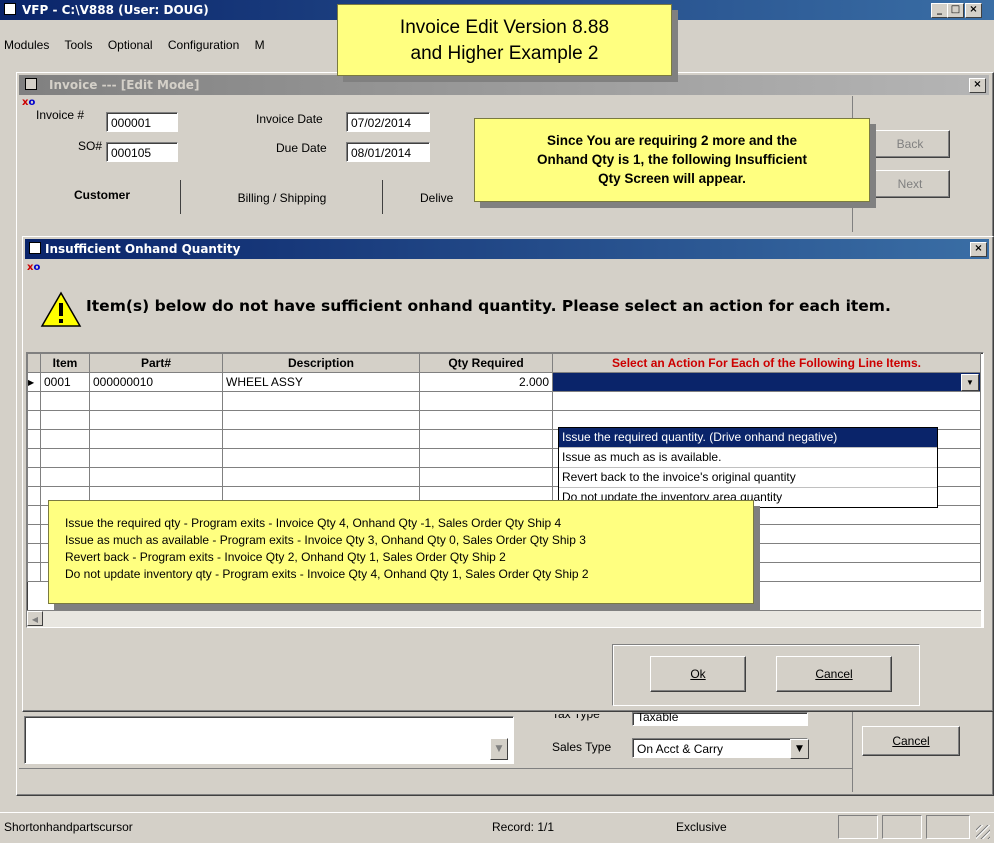  Describe the element at coordinates (65, 382) in the screenshot. I see `cell-item: 0001` at that location.